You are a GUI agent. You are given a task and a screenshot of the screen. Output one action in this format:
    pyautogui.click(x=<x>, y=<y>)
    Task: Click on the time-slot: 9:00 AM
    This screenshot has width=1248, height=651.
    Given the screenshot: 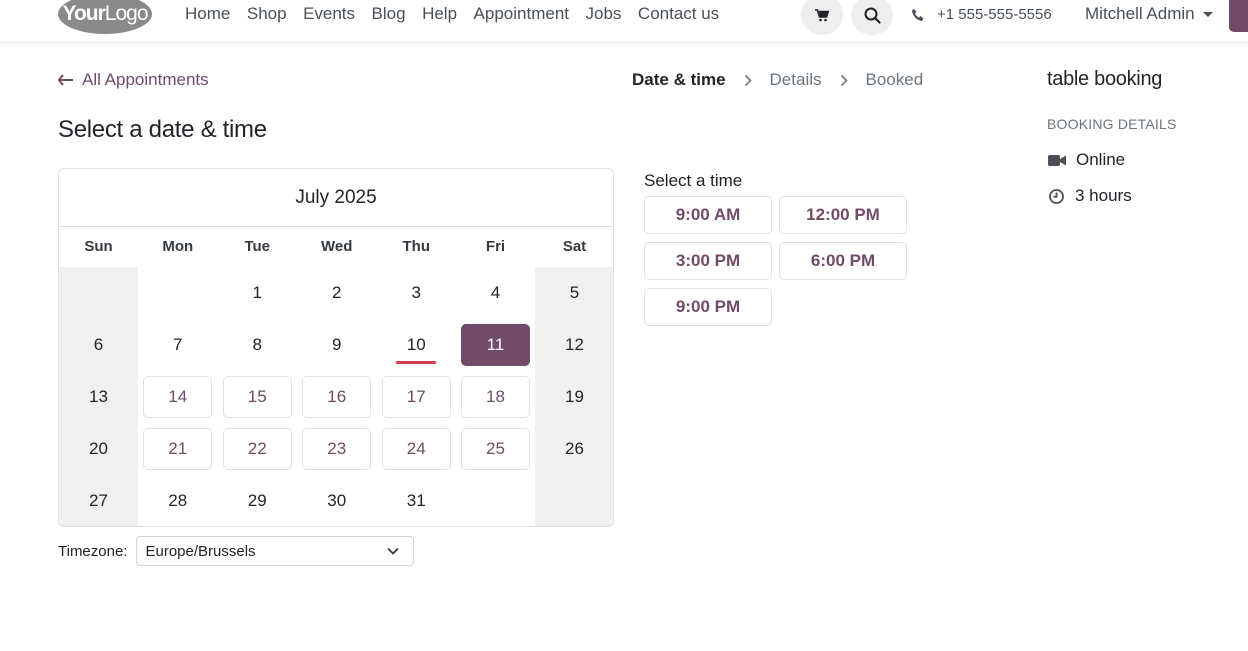 What is the action you would take?
    pyautogui.click(x=708, y=215)
    